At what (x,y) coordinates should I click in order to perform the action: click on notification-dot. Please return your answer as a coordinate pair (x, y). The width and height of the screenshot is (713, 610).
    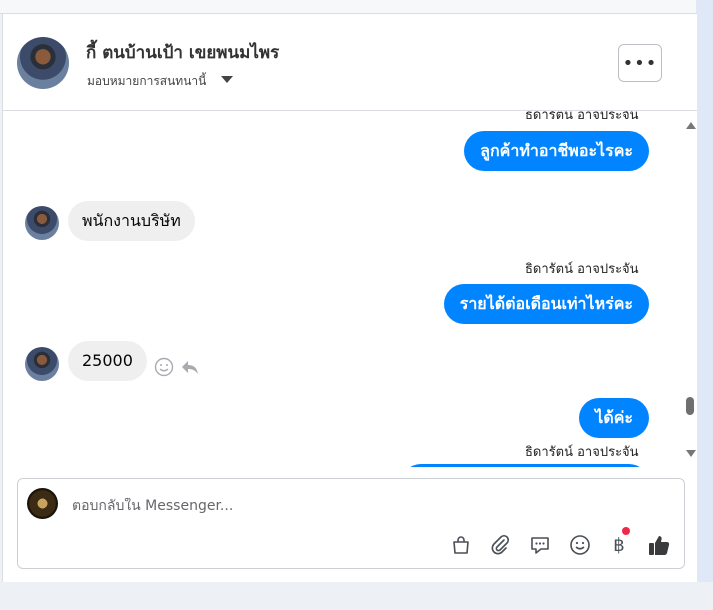
    Looking at the image, I should click on (626, 531).